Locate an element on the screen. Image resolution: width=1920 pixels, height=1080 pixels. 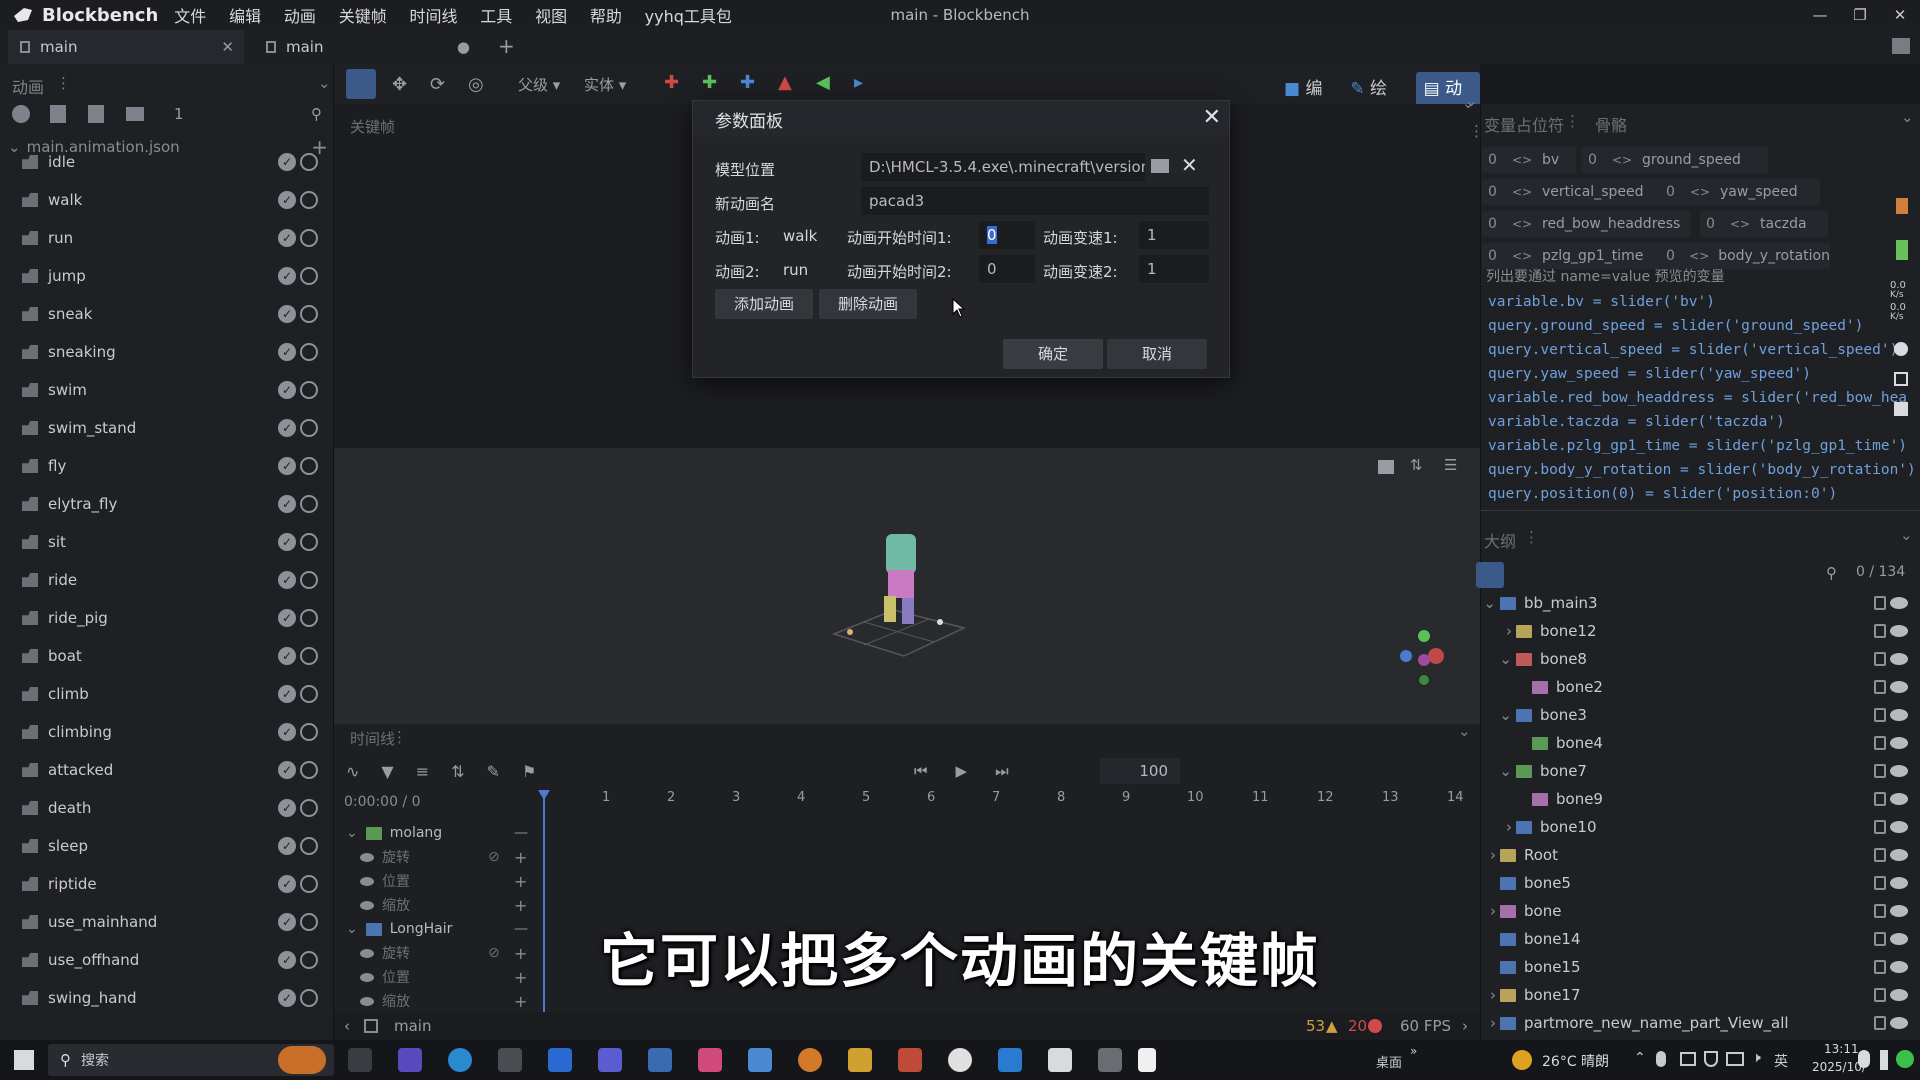
menu-keyframe: 关键帧 is located at coordinates (363, 16).